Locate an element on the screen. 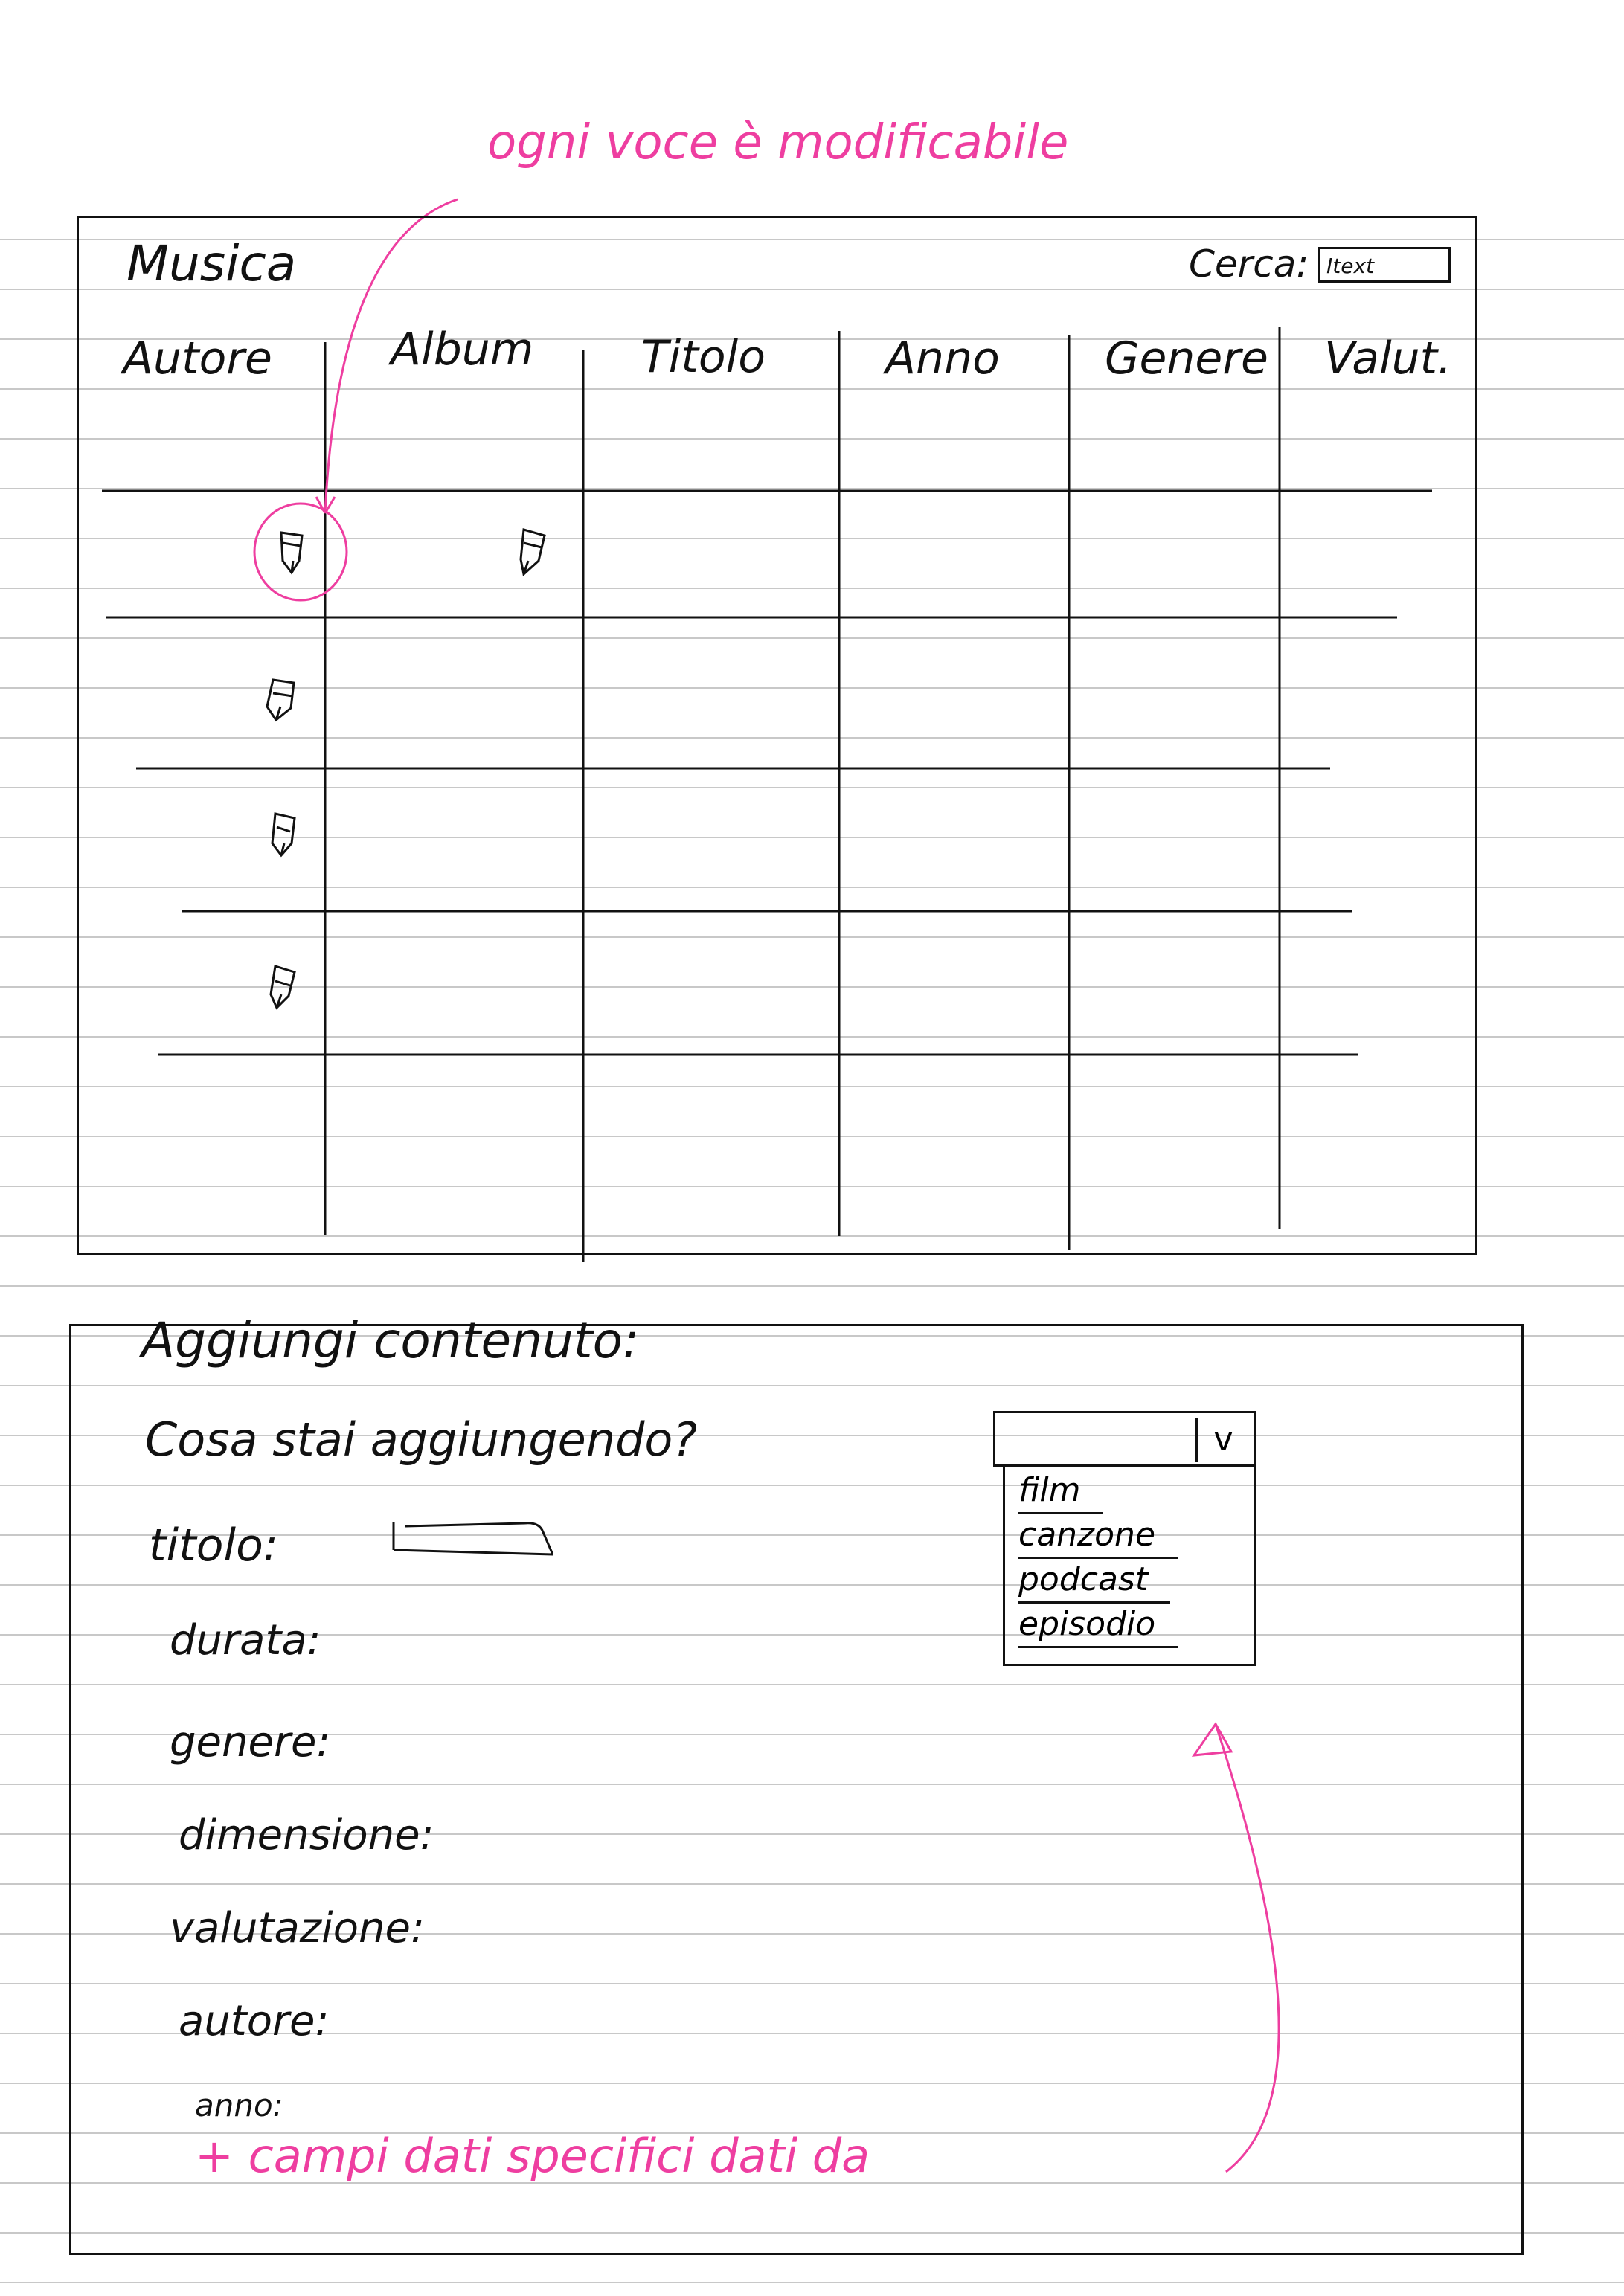  search-label: Cerca: is located at coordinates (1249, 264).